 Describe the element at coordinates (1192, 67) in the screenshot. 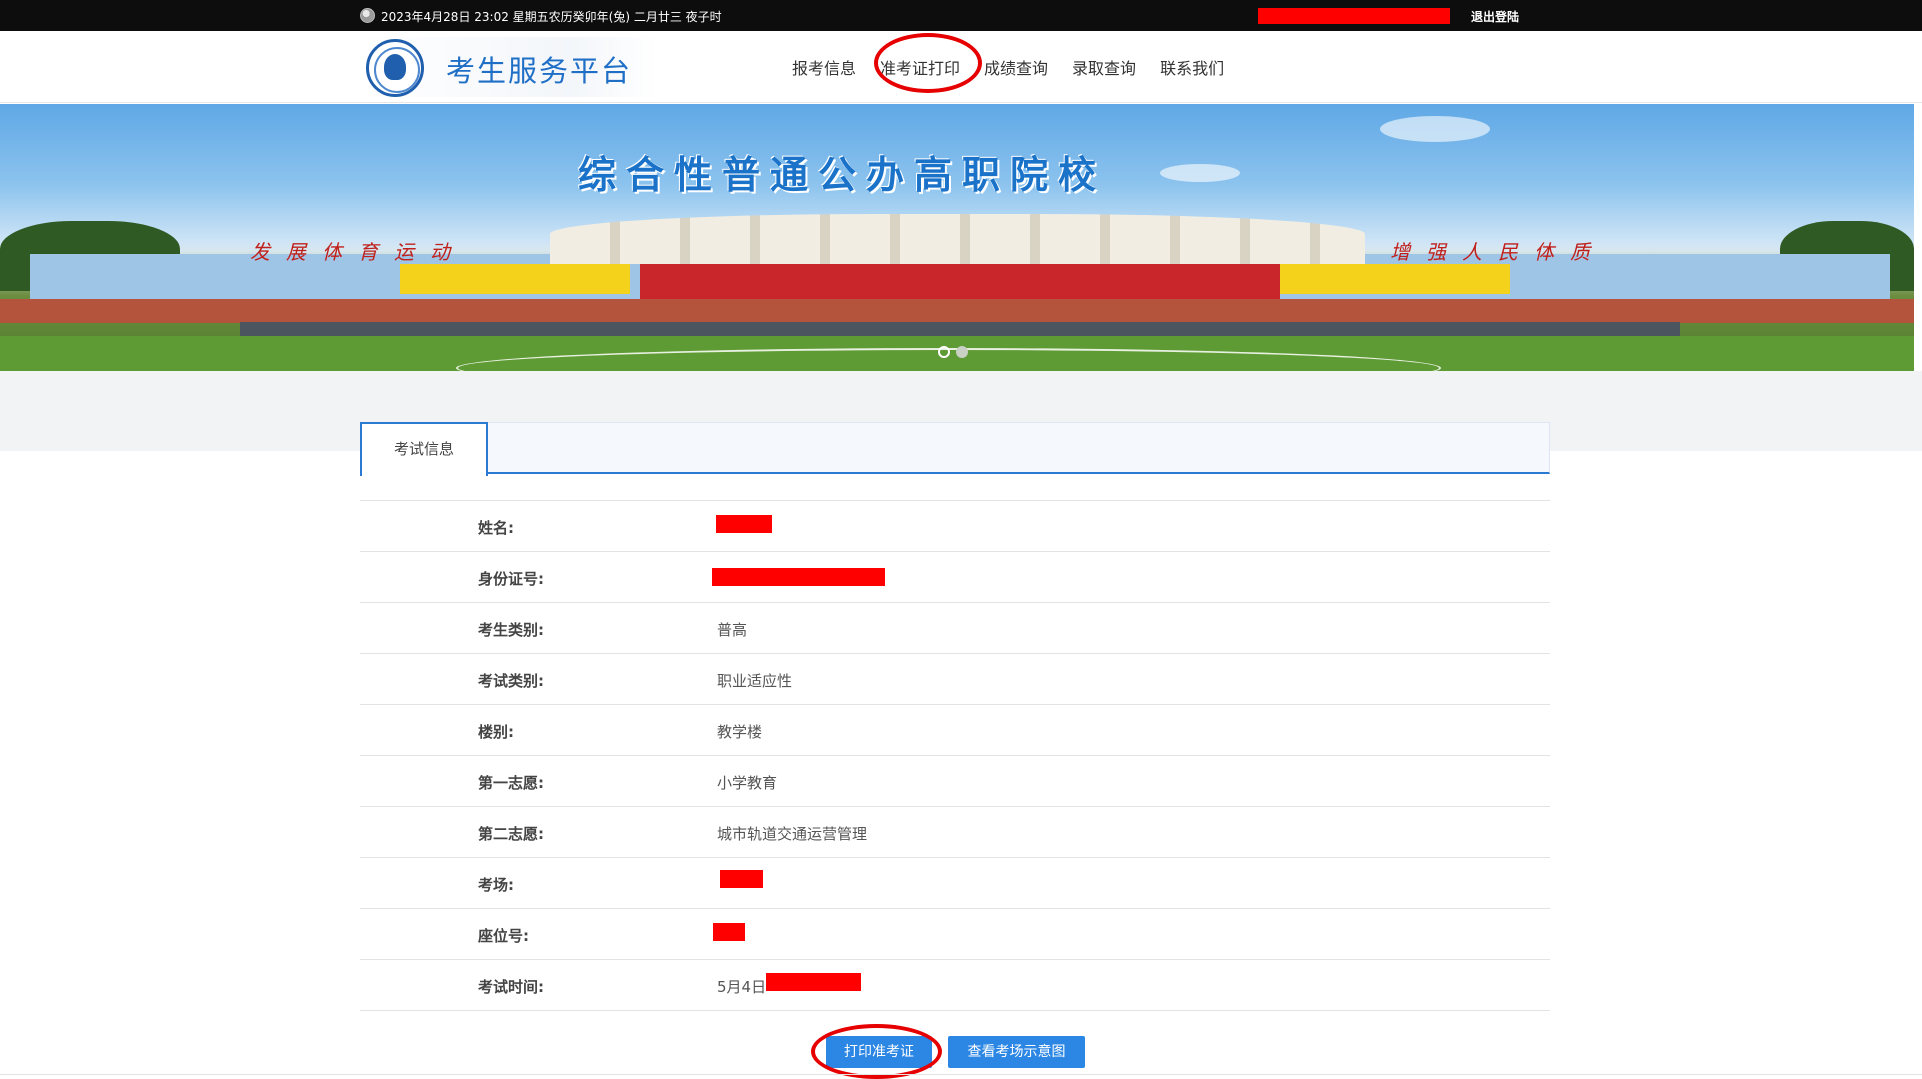

I see `nav-contact-us: 联系我们` at that location.